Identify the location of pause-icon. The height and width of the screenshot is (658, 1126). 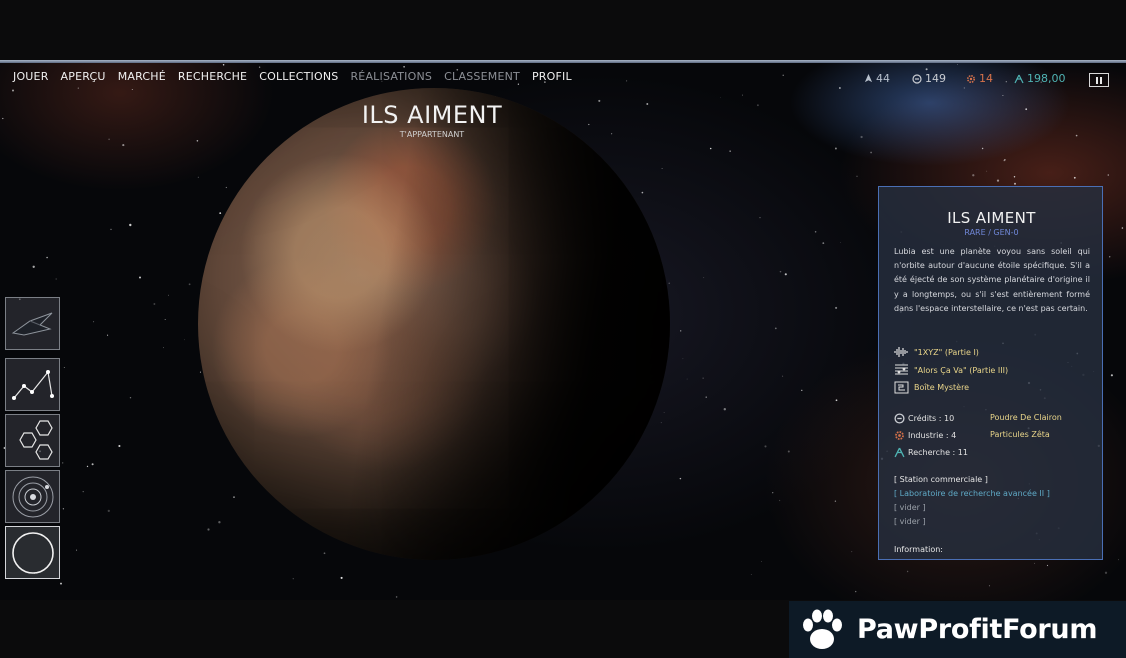
(1097, 80).